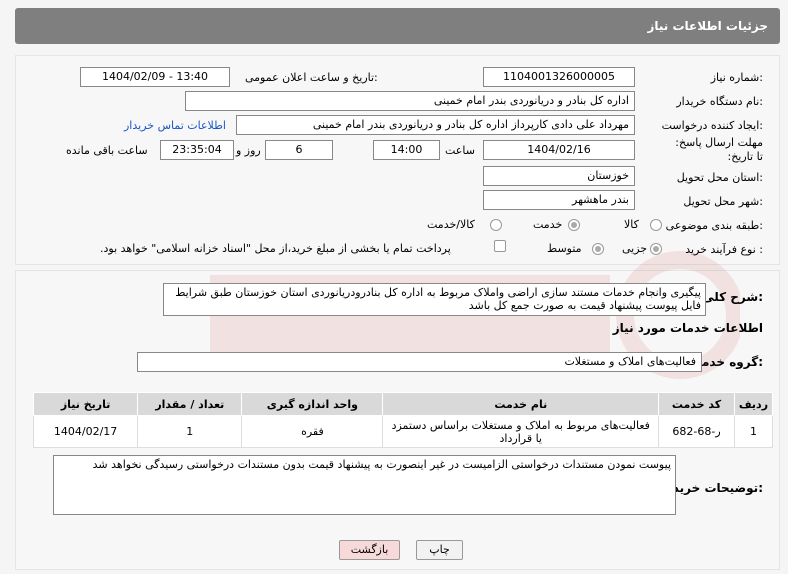  What do you see at coordinates (85, 404) in the screenshot?
I see `col-date-header: تاریخ نیاز` at bounding box center [85, 404].